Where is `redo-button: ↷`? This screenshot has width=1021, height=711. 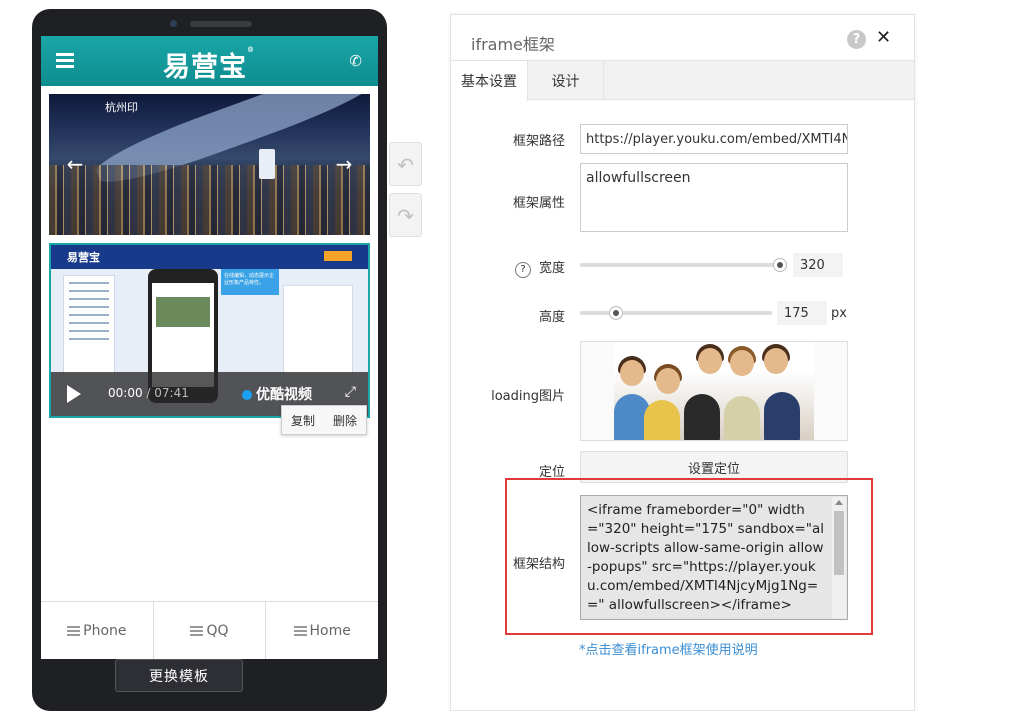
redo-button: ↷ is located at coordinates (405, 215).